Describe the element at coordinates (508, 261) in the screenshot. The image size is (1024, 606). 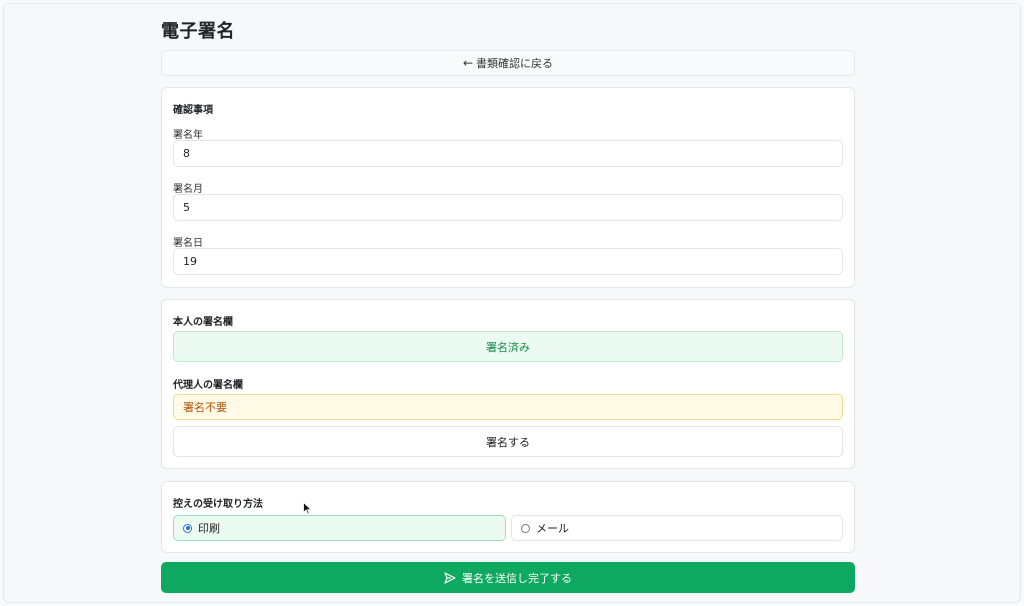
I see `sign-day-input: 19` at that location.